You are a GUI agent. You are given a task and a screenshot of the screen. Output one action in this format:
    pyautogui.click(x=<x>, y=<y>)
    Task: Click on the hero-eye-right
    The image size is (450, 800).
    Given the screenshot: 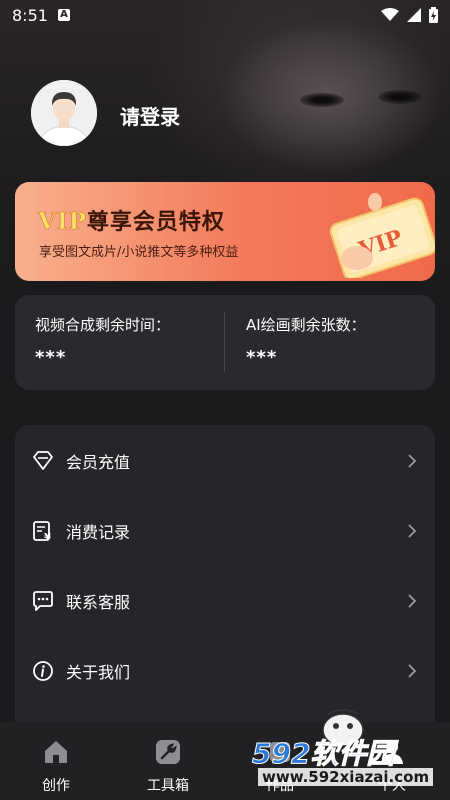 What is the action you would take?
    pyautogui.click(x=400, y=97)
    